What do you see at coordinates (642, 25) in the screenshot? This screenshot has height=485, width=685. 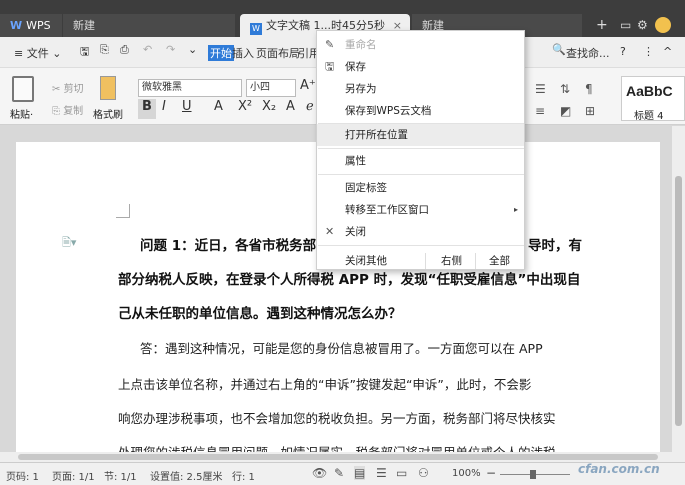 I see `settings-icon: ⚙` at bounding box center [642, 25].